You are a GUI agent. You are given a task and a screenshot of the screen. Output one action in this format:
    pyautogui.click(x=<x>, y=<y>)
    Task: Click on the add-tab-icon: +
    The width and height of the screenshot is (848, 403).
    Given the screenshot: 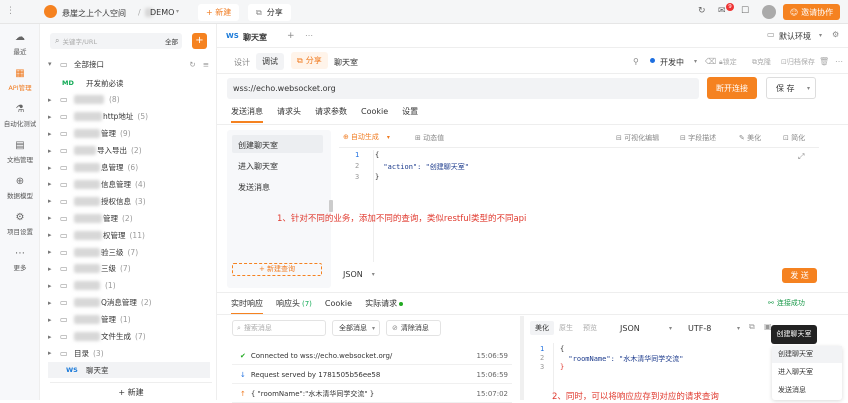 What is the action you would take?
    pyautogui.click(x=291, y=36)
    